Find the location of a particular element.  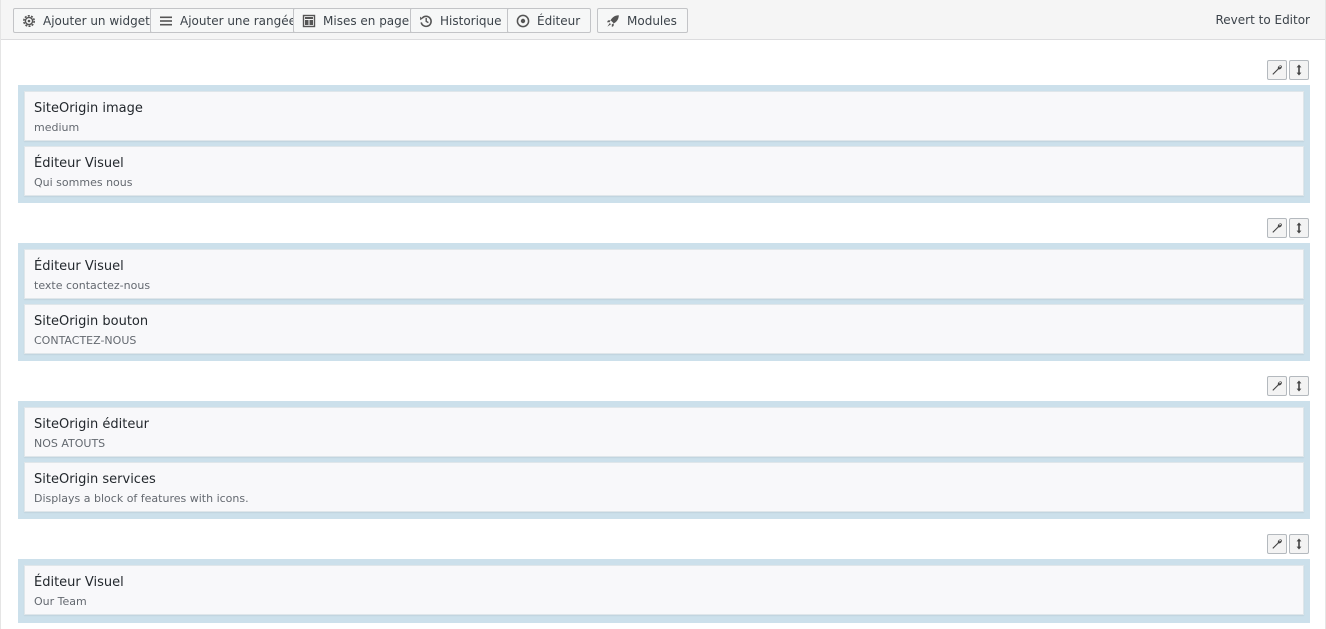

history-button: Historique is located at coordinates (461, 20).